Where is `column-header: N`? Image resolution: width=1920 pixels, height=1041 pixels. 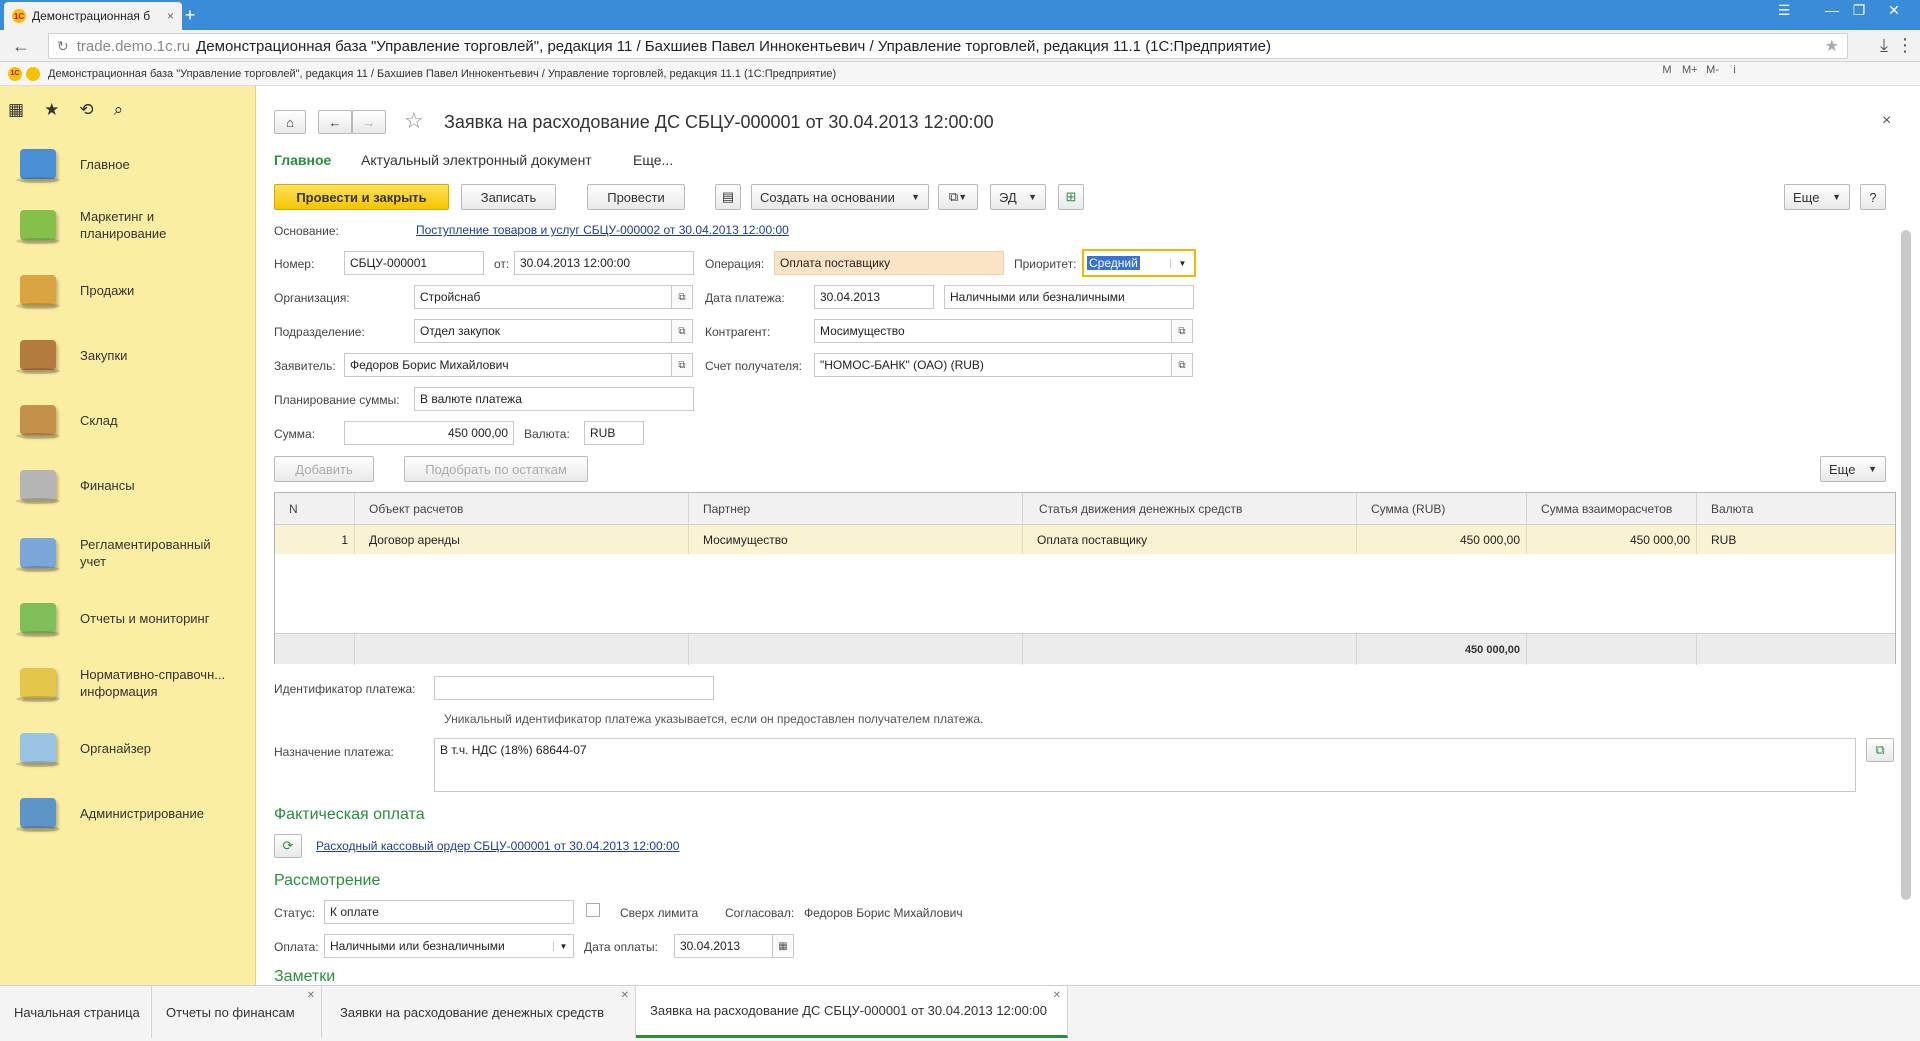 column-header: N is located at coordinates (315, 509).